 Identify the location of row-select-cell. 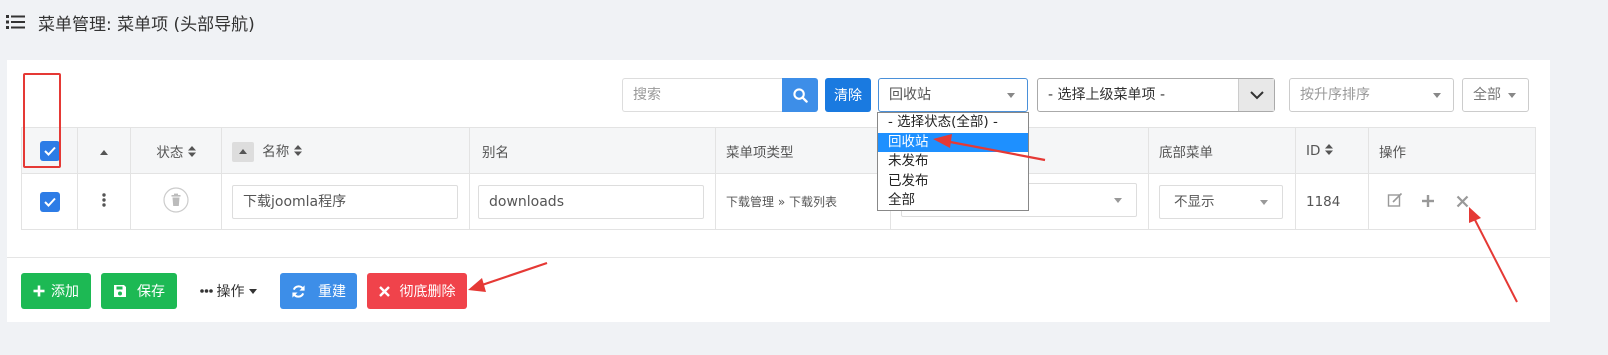
(49, 201).